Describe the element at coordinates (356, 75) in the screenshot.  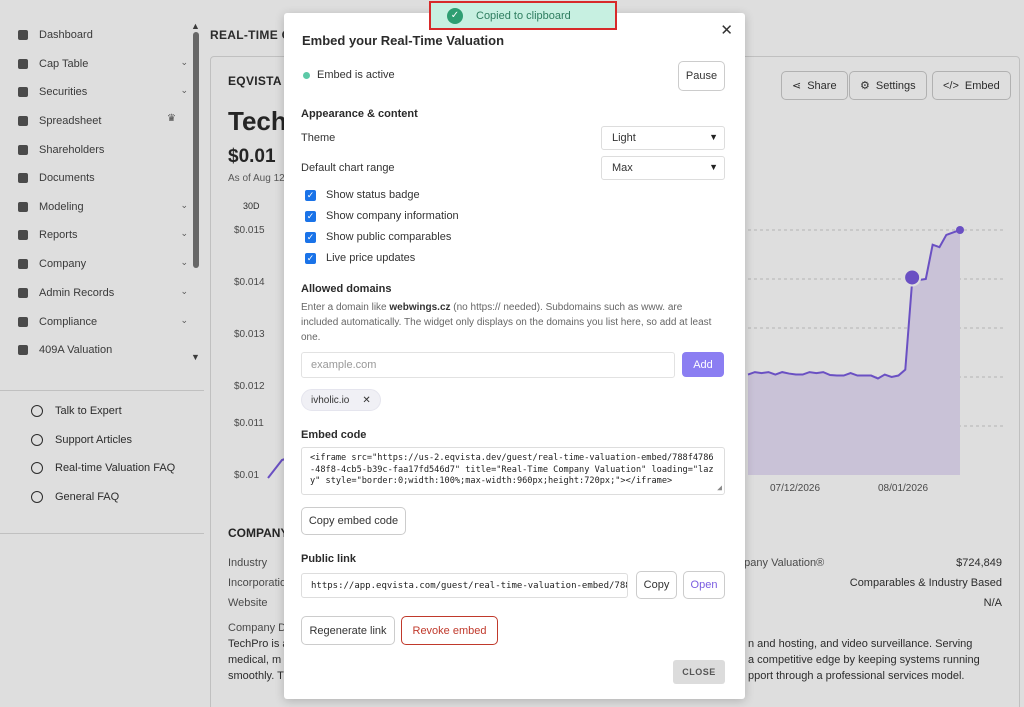
I see `embed-status: Embed is active` at that location.